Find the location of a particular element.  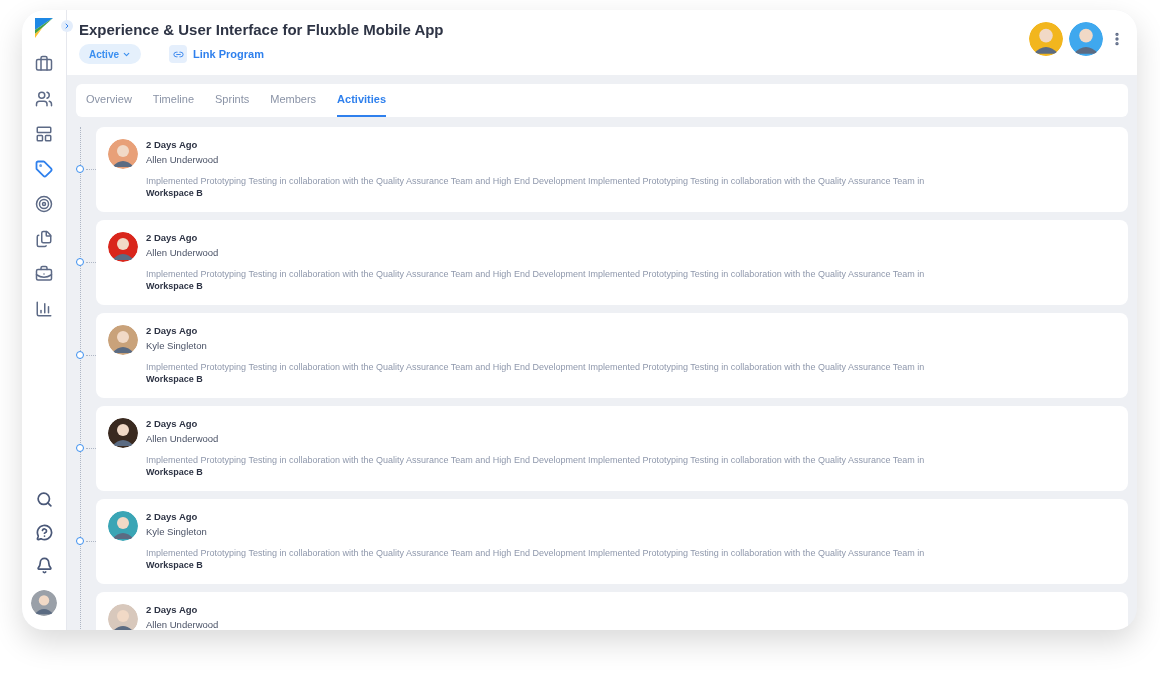

board-icon is located at coordinates (44, 134).